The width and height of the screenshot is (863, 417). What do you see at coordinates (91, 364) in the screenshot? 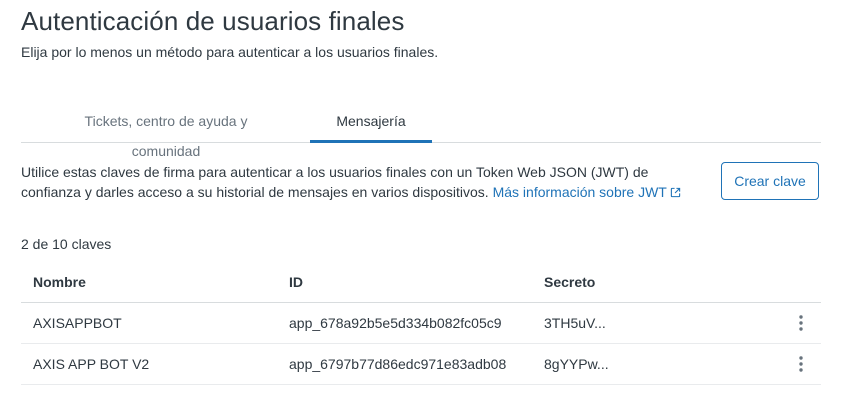
I see `key-name: AXIS APP BOT V2` at bounding box center [91, 364].